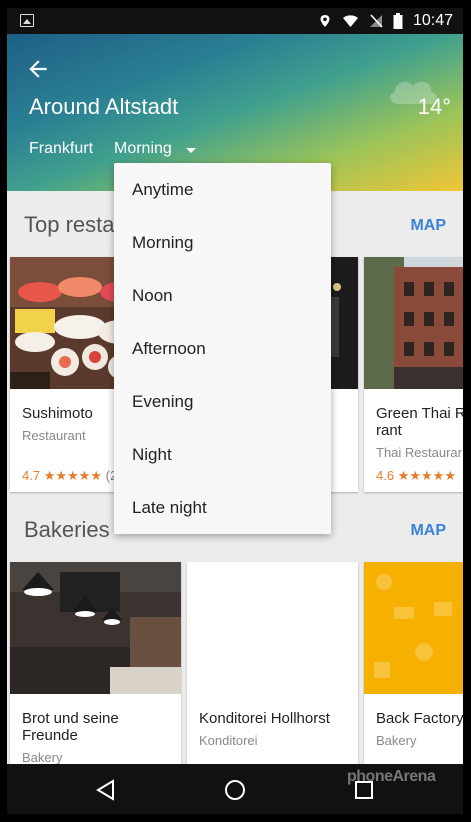 The image size is (471, 822). I want to click on back-arrow-icon, so click(38, 69).